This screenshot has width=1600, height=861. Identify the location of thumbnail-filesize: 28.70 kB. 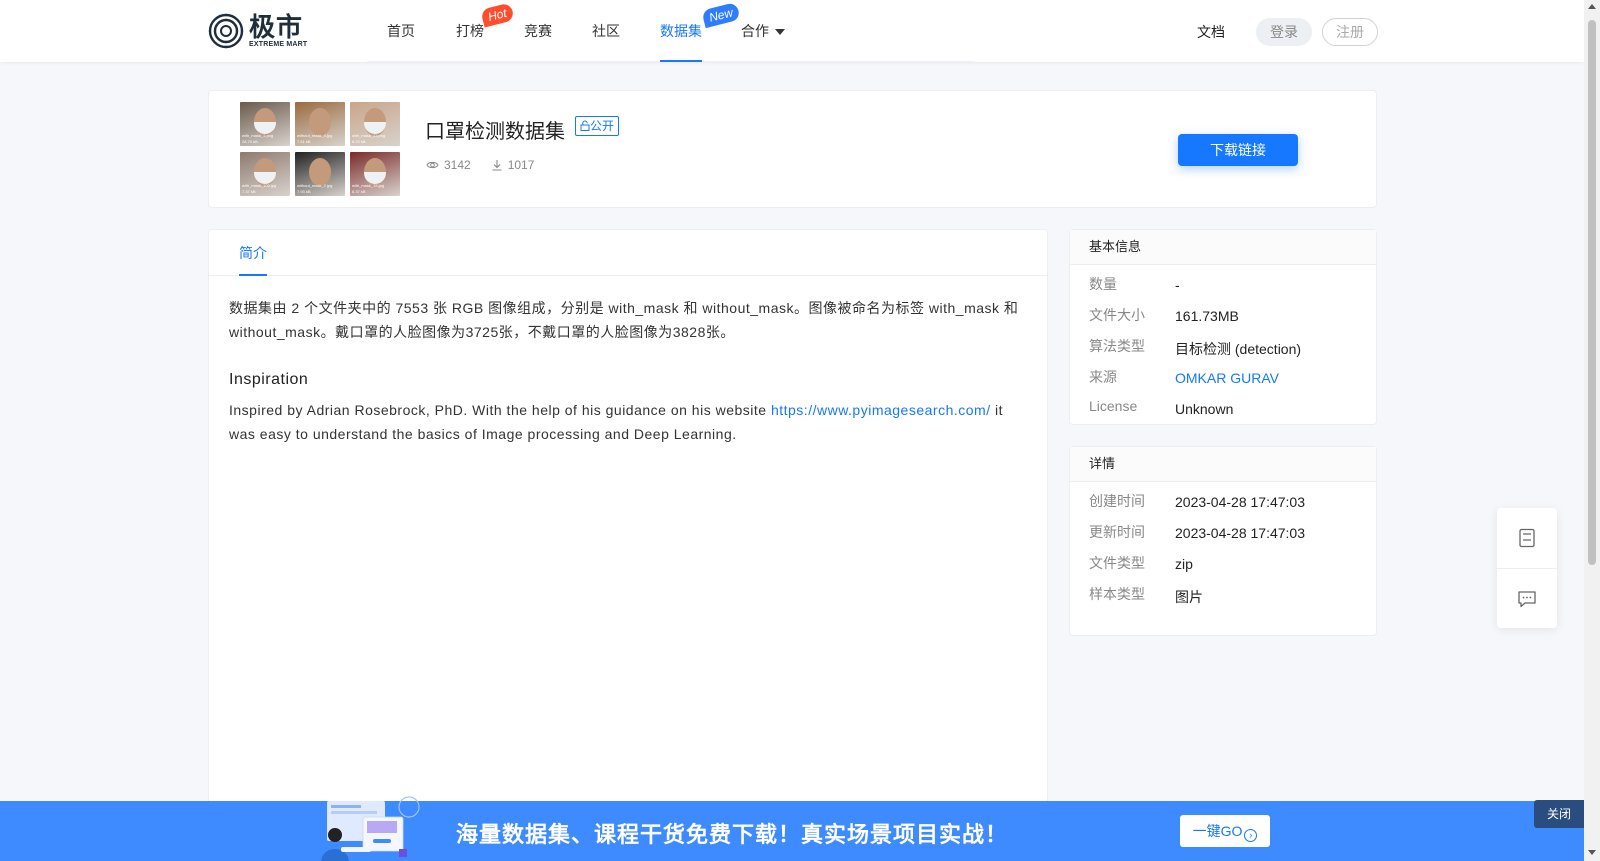
(250, 141).